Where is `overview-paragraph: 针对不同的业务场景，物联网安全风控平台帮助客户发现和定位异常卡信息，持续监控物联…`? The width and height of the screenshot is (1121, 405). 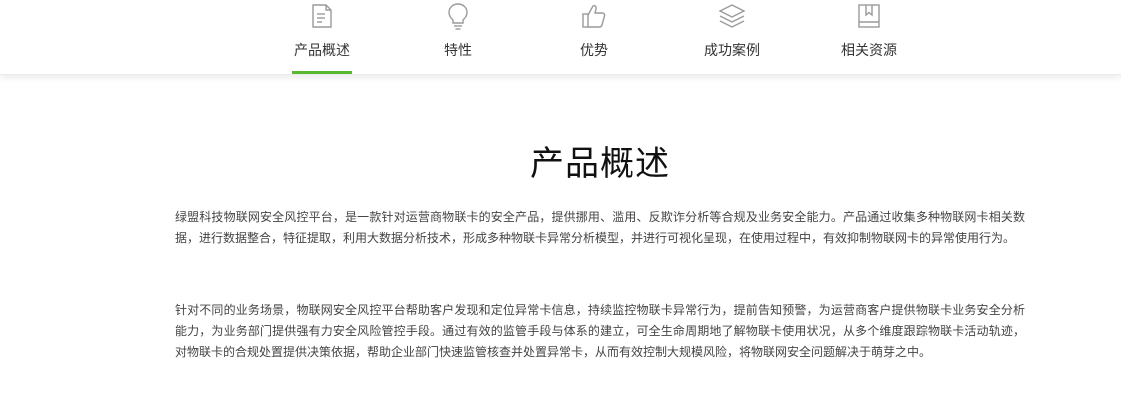 overview-paragraph: 针对不同的业务场景，物联网安全风控平台帮助客户发现和定位异常卡信息，持续监控物联… is located at coordinates (600, 331).